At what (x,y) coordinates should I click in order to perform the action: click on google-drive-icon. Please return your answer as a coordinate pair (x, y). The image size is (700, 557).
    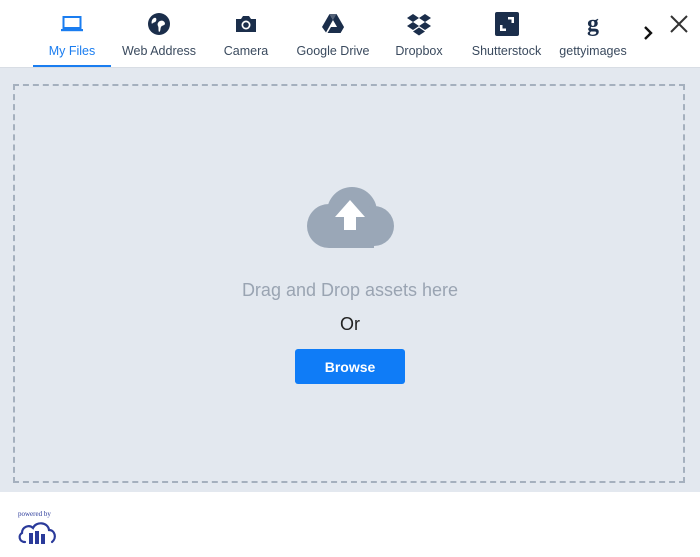
    Looking at the image, I should click on (333, 23).